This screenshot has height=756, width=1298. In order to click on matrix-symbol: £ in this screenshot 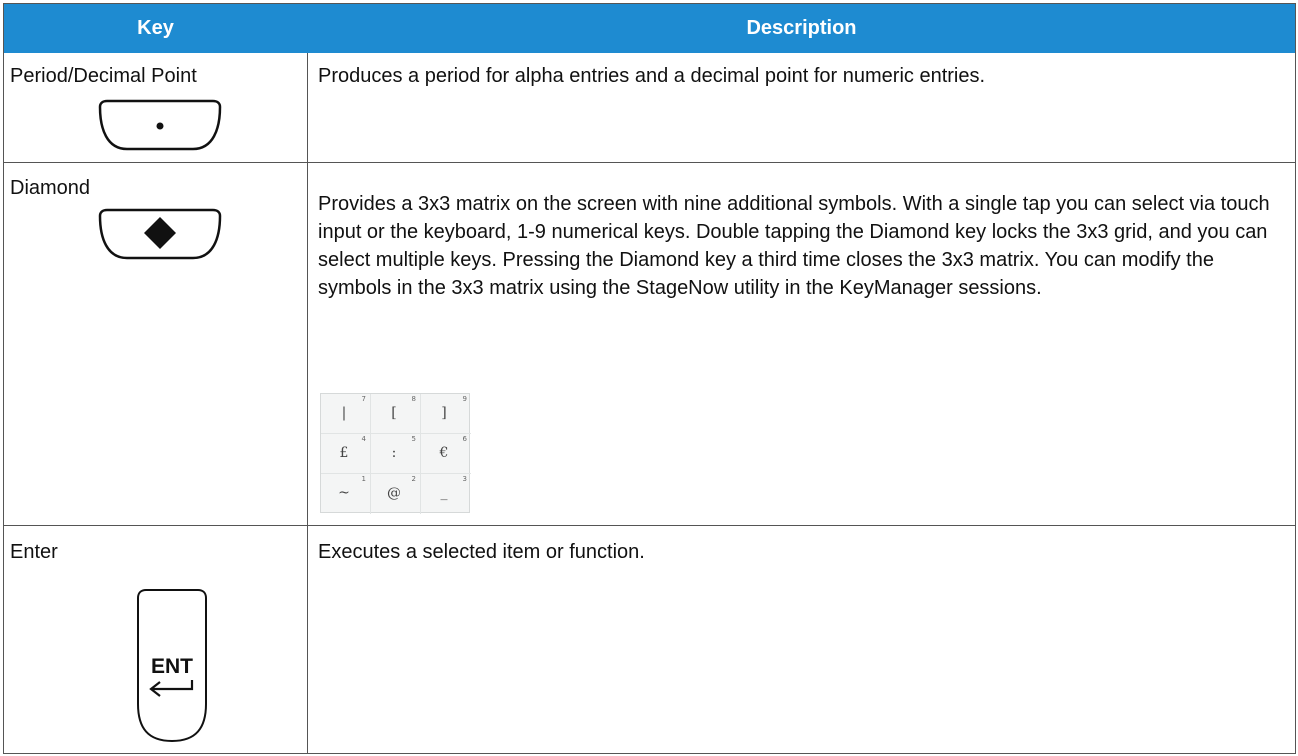, I will do `click(344, 453)`.